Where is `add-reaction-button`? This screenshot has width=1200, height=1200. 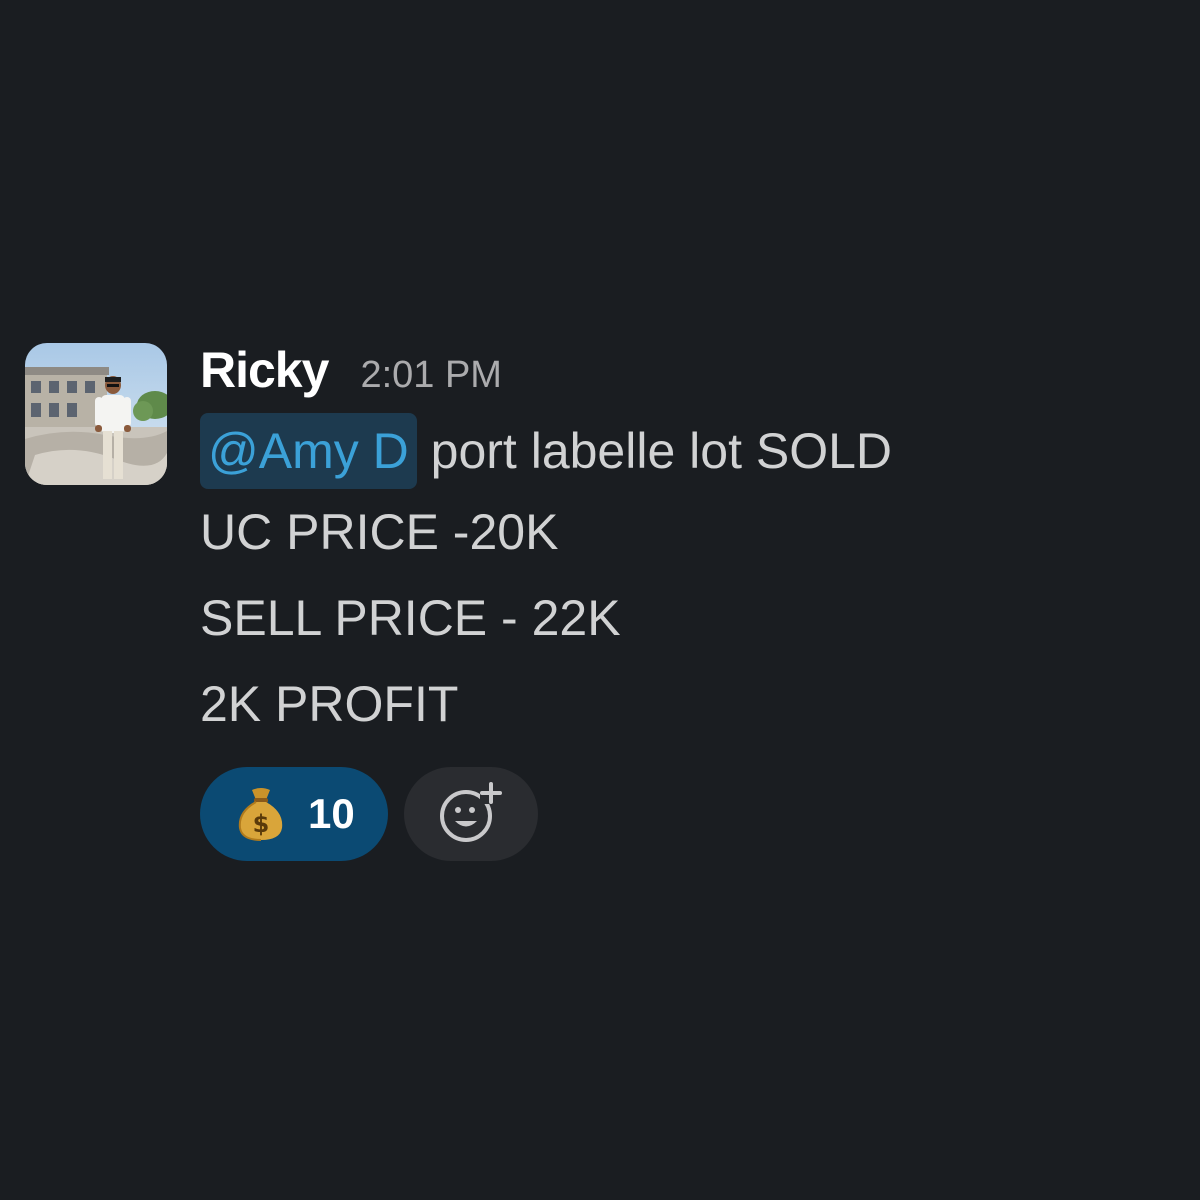
add-reaction-button is located at coordinates (470, 814).